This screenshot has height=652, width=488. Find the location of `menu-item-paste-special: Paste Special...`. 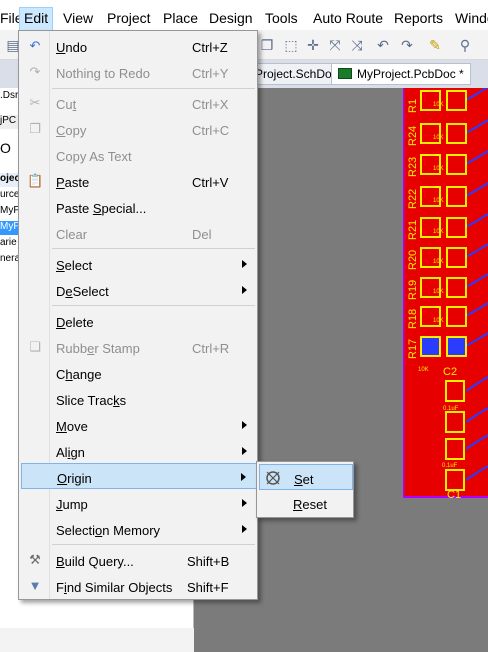

menu-item-paste-special: Paste Special... is located at coordinates (139, 207).